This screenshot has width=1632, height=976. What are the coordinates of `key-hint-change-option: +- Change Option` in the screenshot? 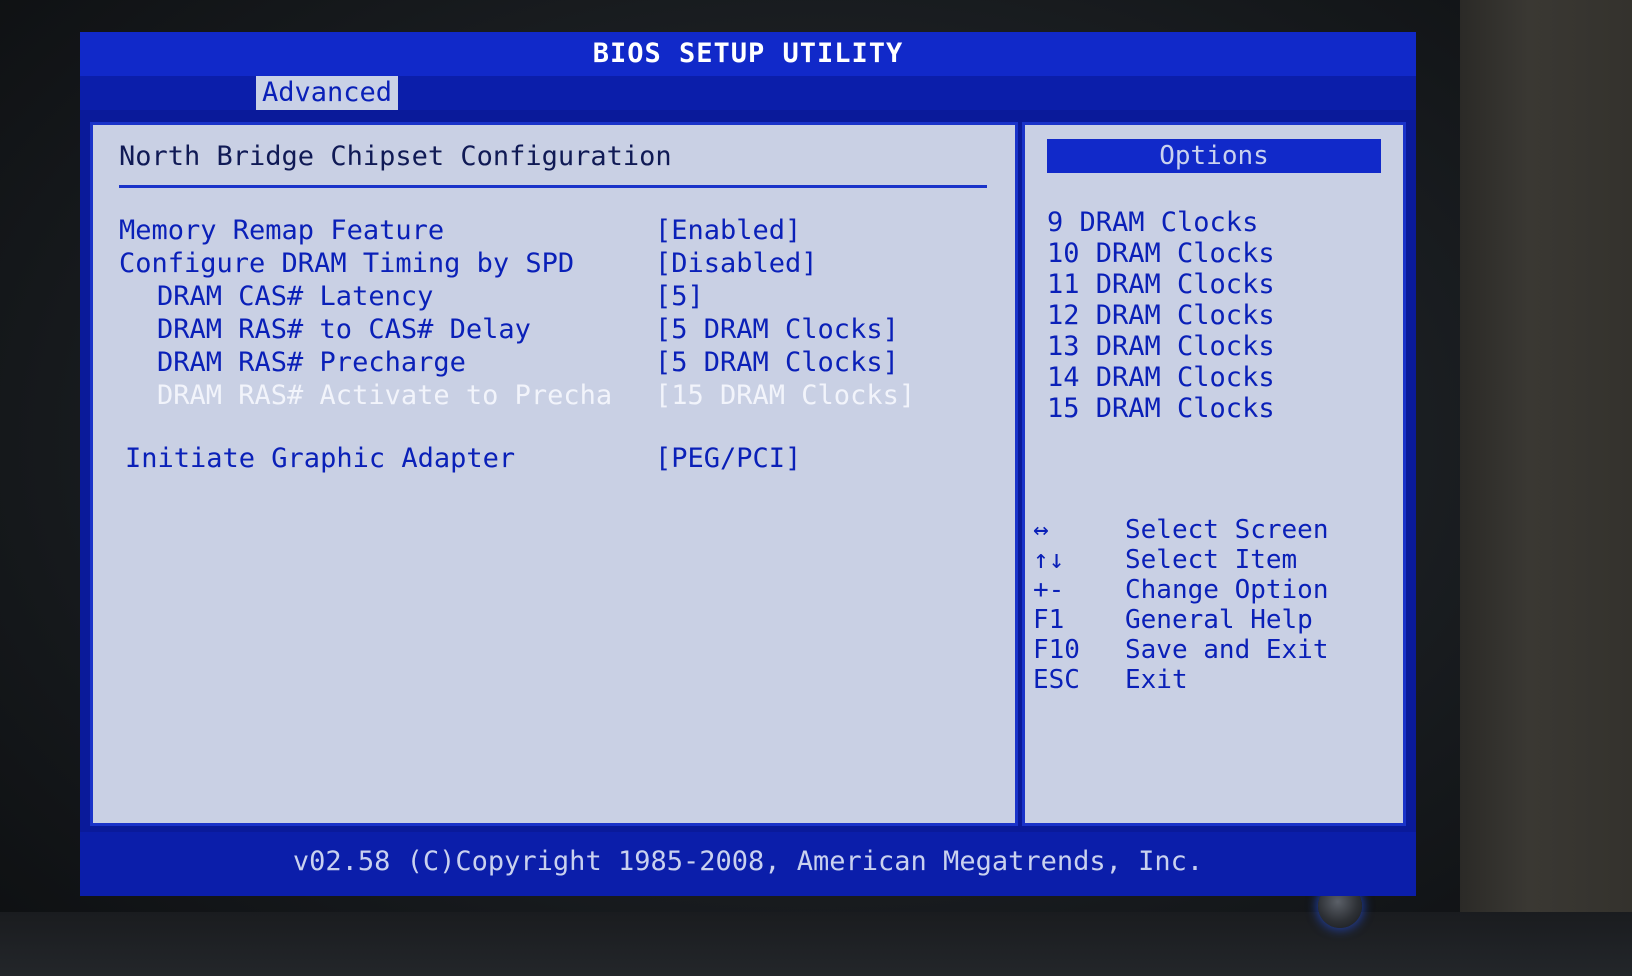 It's located at (1218, 590).